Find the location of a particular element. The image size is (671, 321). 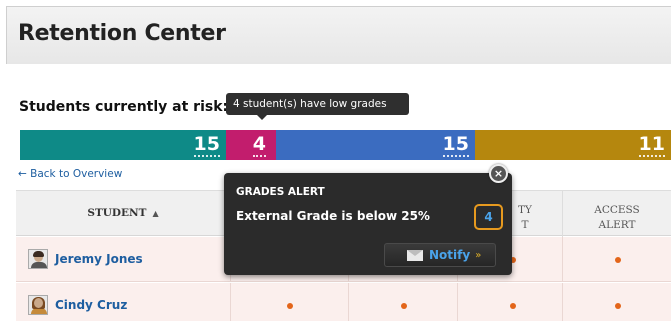

student-cell: Cindy Cruz is located at coordinates (123, 302).